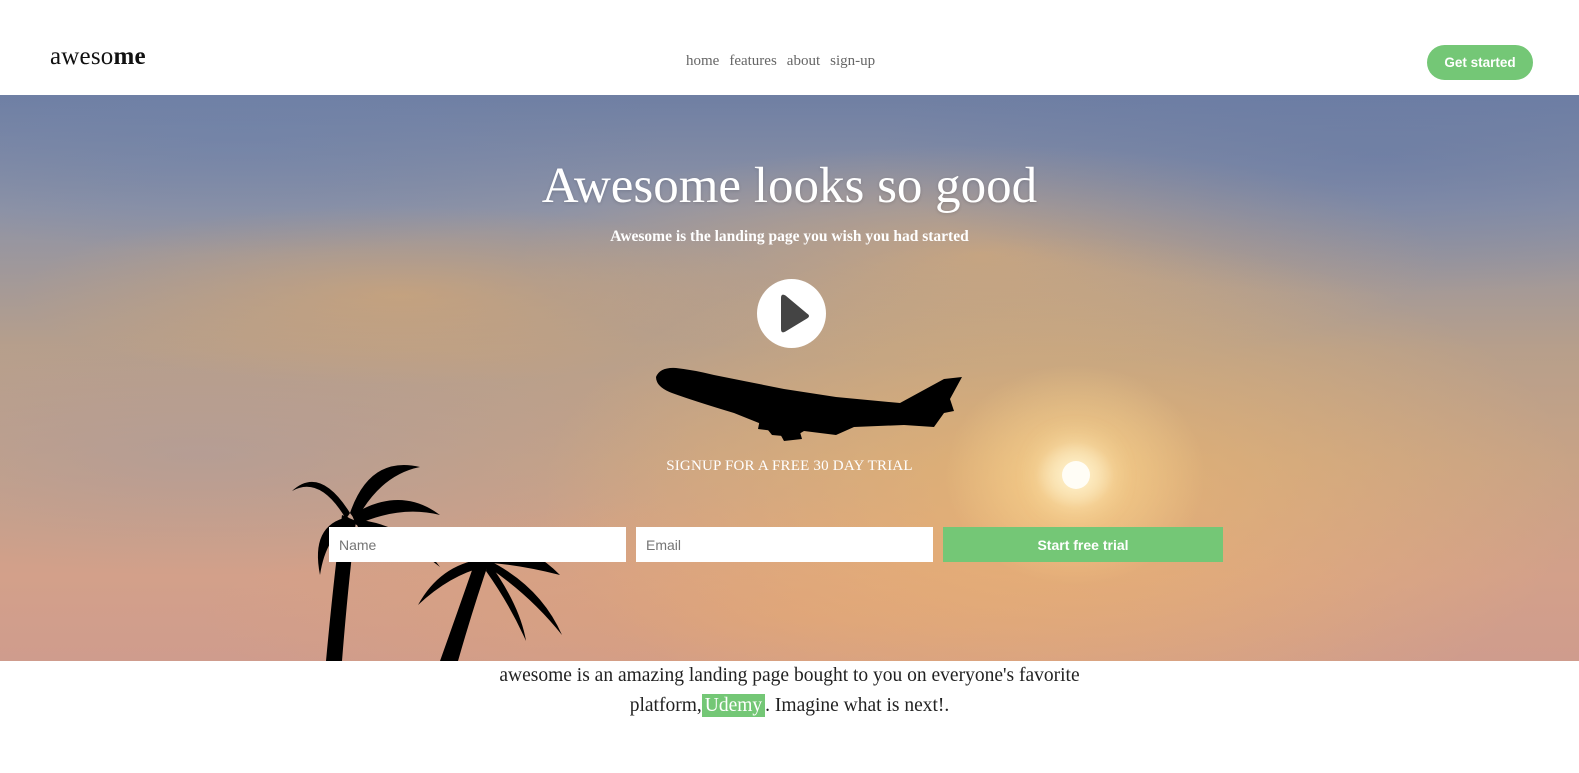 The image size is (1579, 773). What do you see at coordinates (784, 544) in the screenshot?
I see `email-input` at bounding box center [784, 544].